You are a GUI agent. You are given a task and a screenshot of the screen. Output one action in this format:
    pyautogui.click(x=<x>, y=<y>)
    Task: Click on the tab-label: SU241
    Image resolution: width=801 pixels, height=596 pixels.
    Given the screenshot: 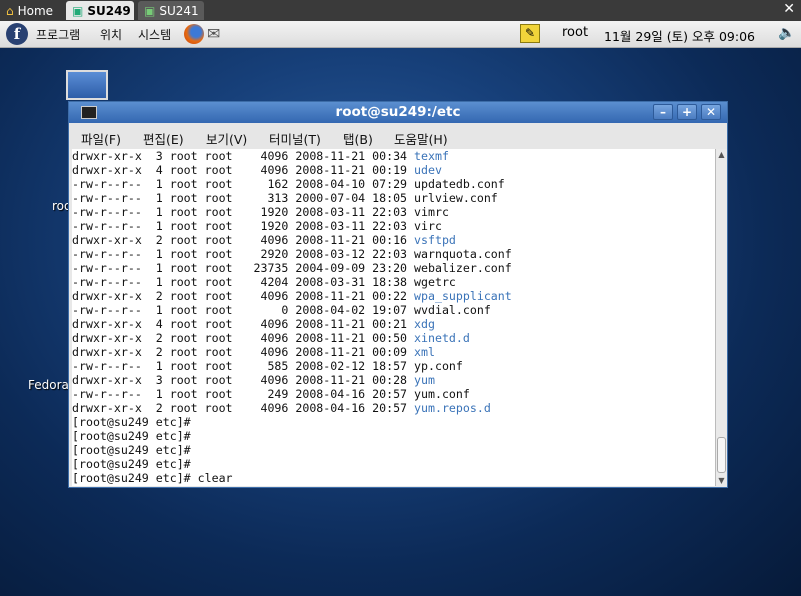 What is the action you would take?
    pyautogui.click(x=179, y=10)
    